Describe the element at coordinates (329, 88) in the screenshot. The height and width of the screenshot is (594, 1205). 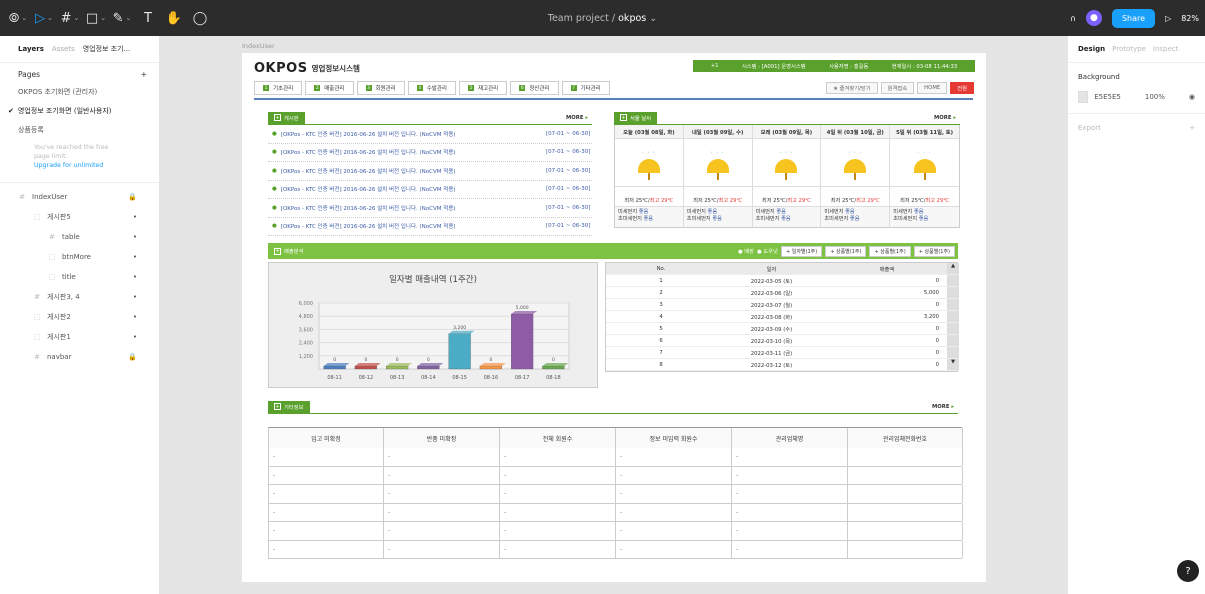
I see `nav-item-2: 2 매출관리` at that location.